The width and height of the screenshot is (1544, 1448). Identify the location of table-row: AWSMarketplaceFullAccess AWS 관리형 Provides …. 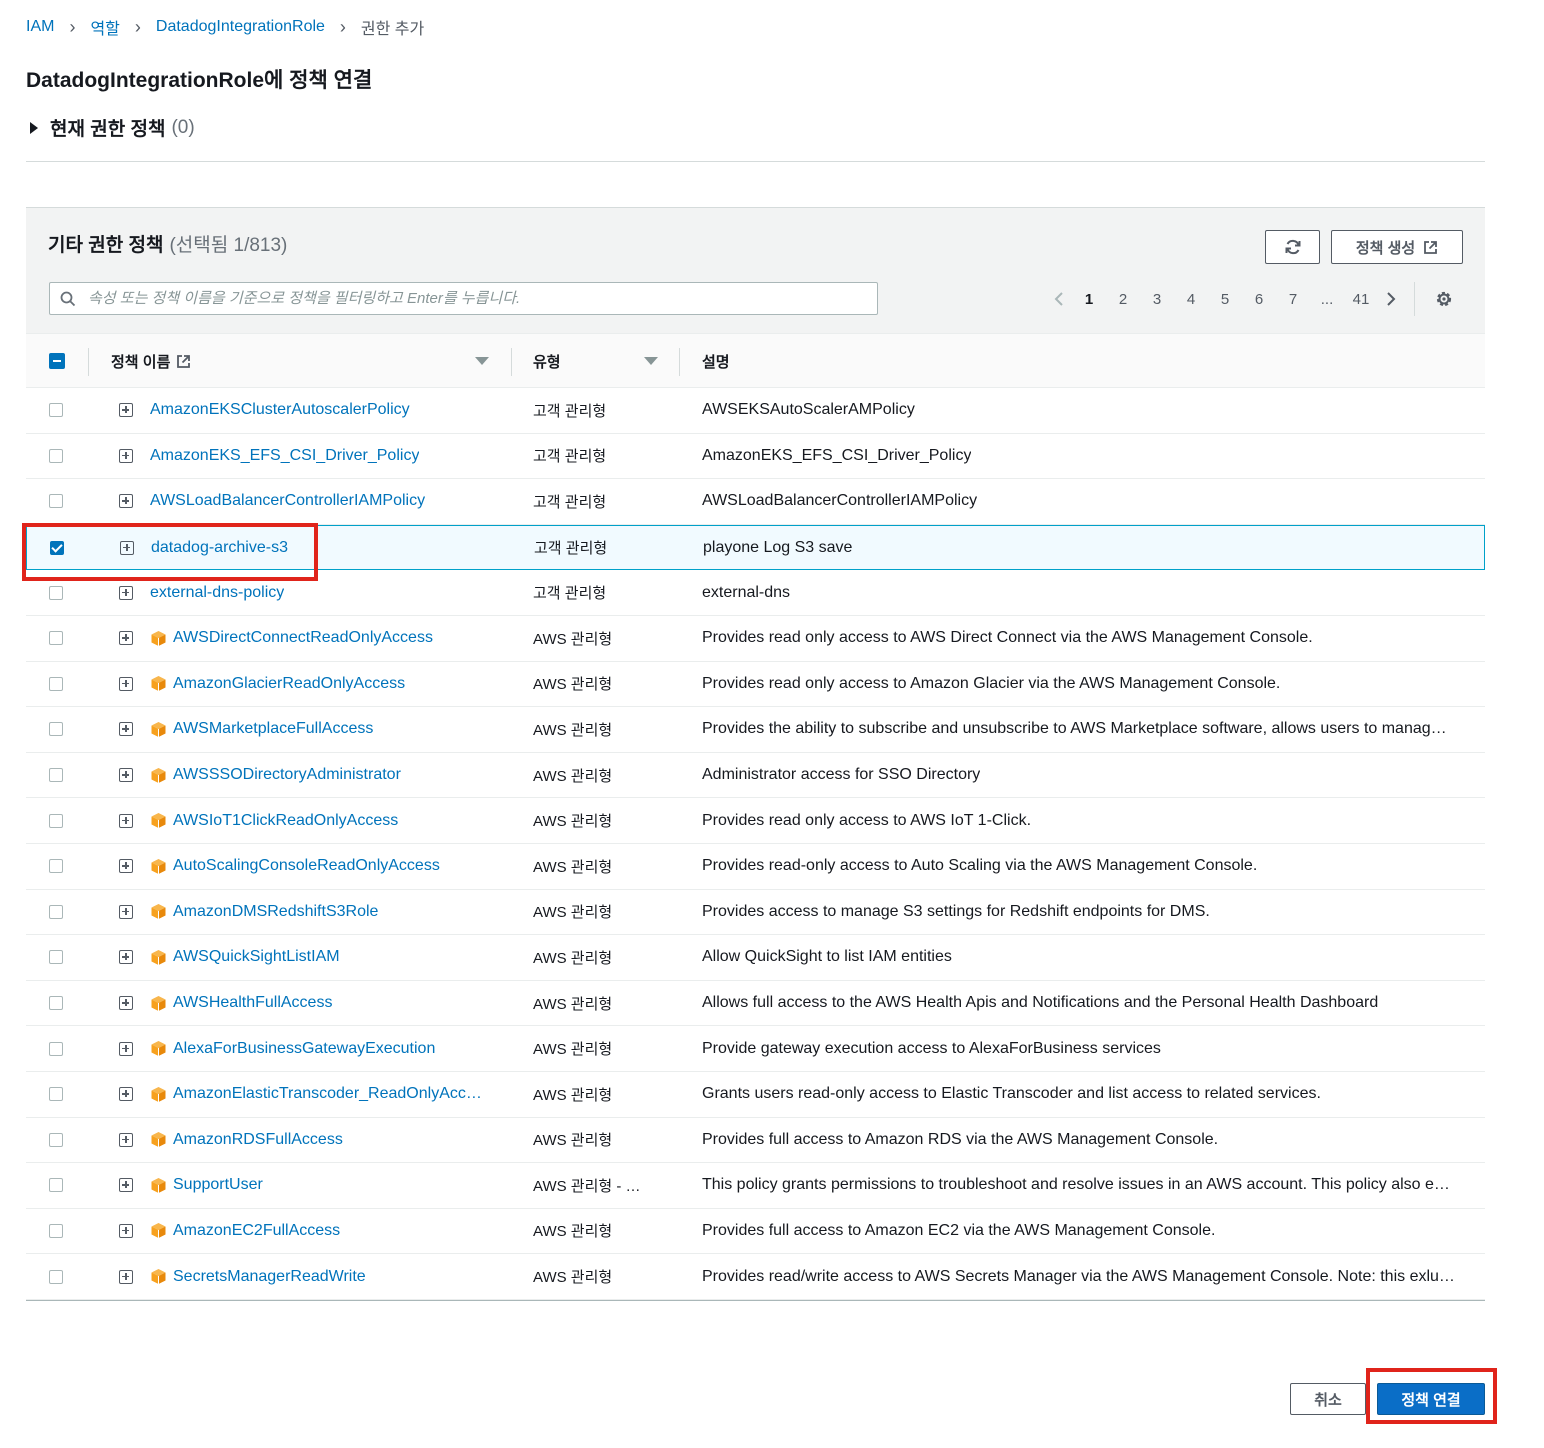
(755, 730).